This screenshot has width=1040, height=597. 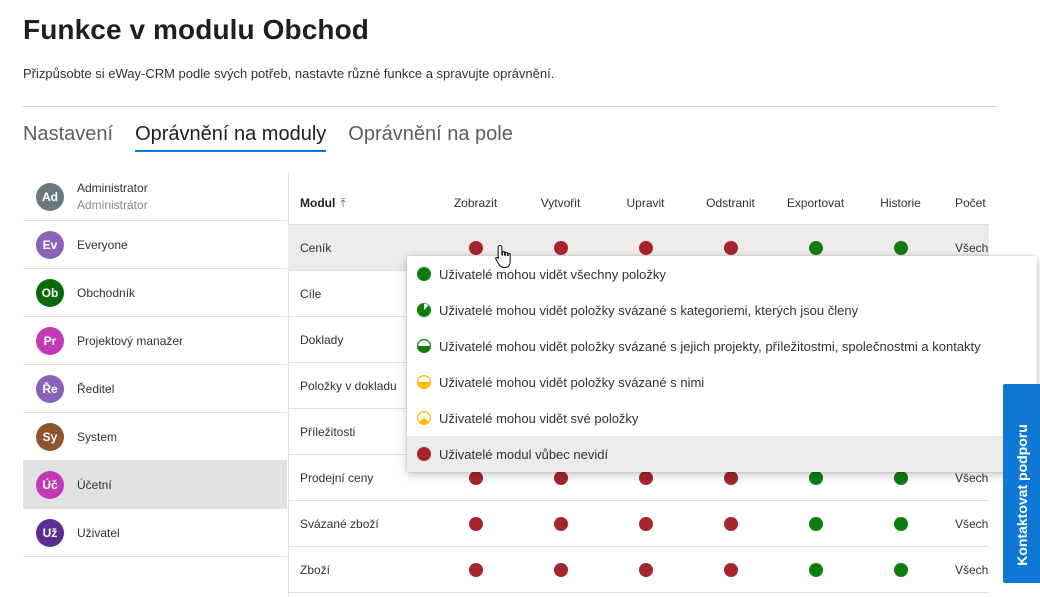 What do you see at coordinates (337, 477) in the screenshot?
I see `module-name: Prodejní ceny` at bounding box center [337, 477].